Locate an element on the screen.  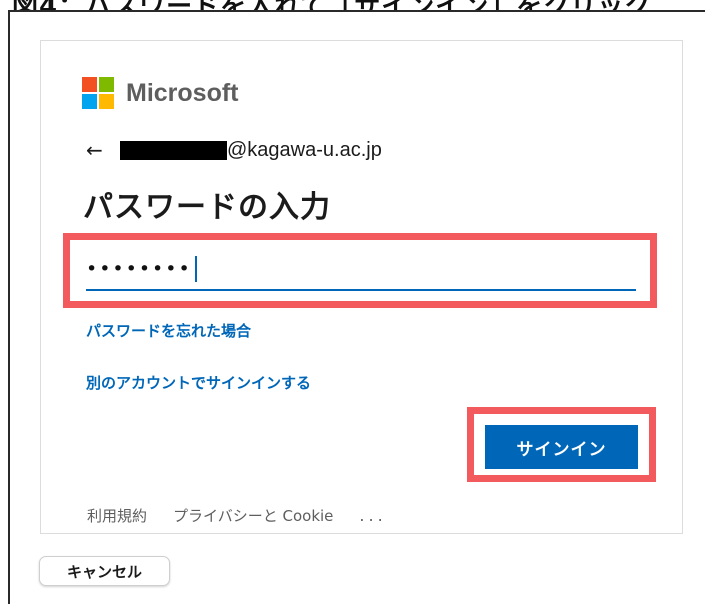
cancel-button: キャンセル is located at coordinates (104, 571).